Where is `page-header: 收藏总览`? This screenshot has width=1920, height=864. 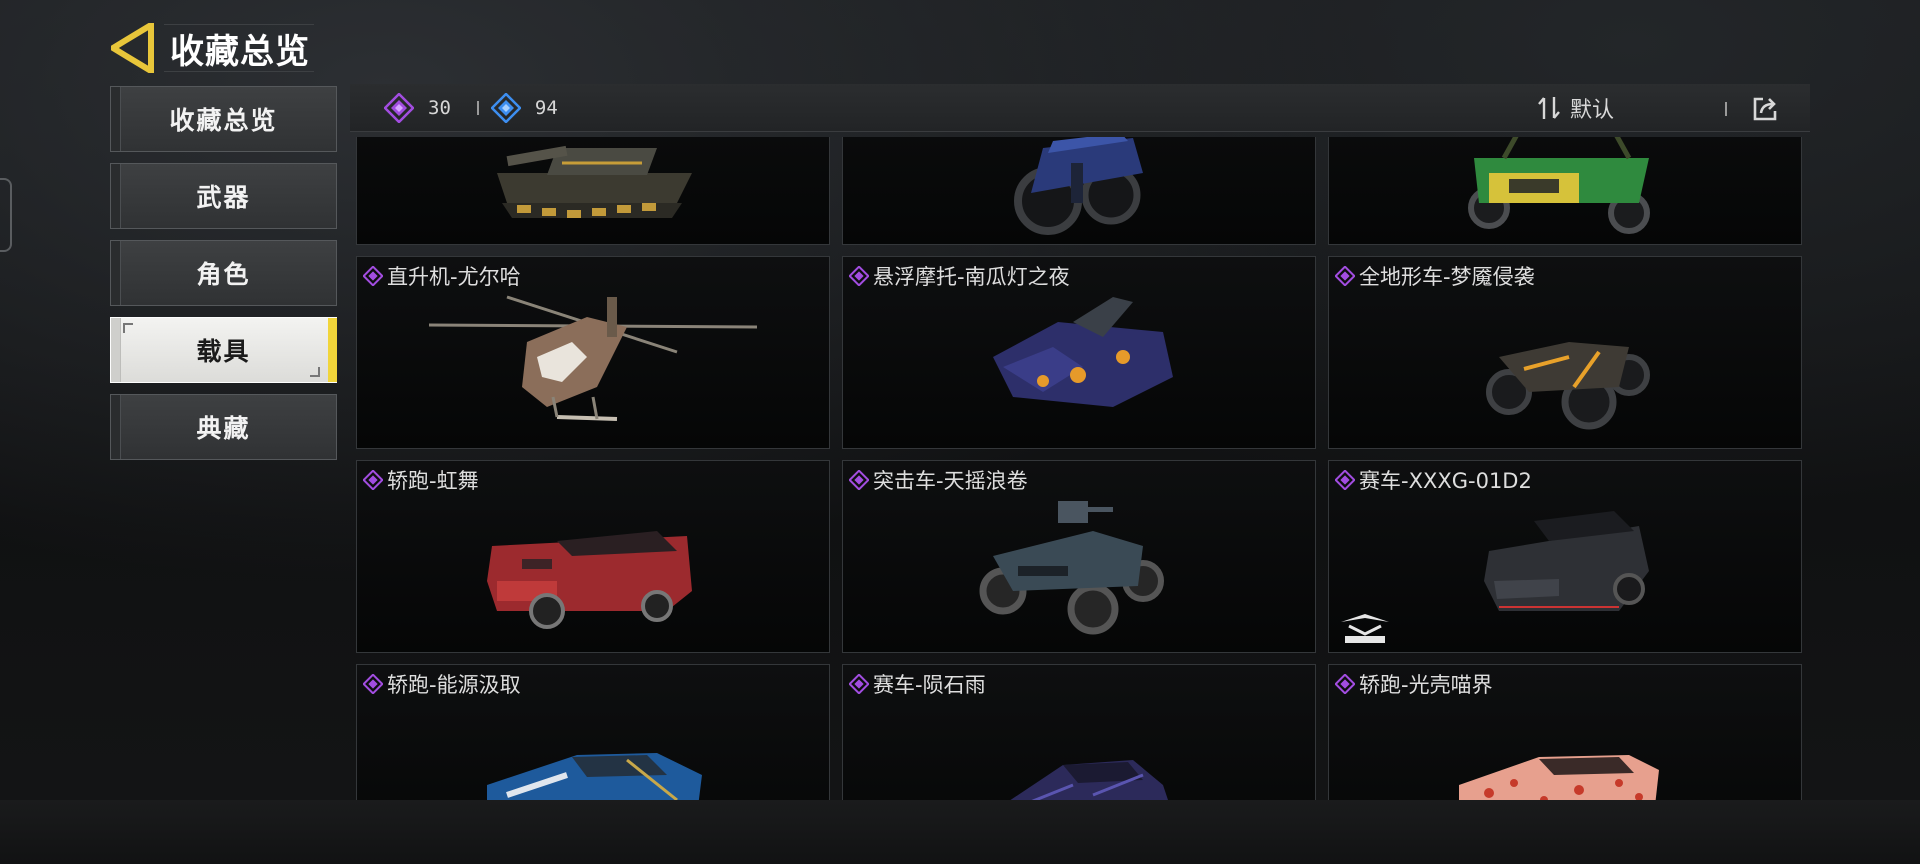
page-header: 收藏总览 is located at coordinates (212, 48).